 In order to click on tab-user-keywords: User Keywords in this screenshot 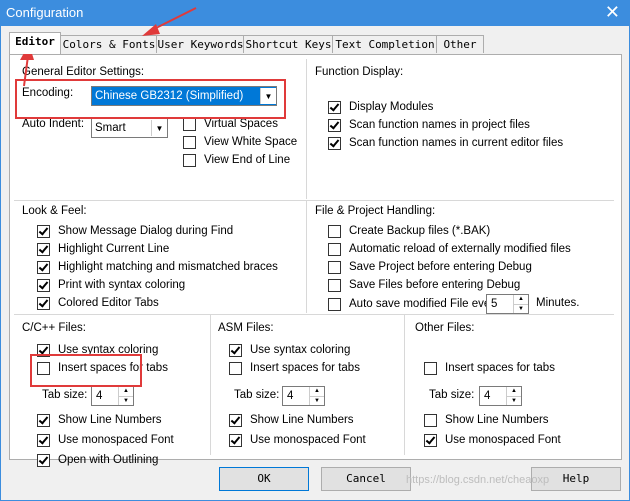, I will do `click(200, 44)`.